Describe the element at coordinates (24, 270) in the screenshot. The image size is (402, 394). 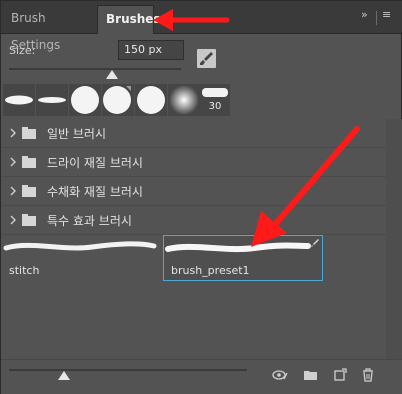
I see `preset-label: stitch` at that location.